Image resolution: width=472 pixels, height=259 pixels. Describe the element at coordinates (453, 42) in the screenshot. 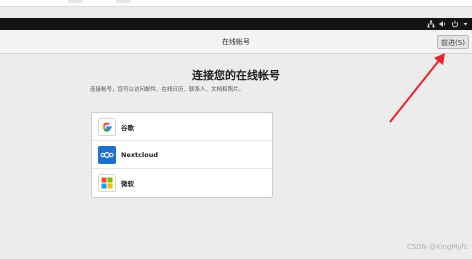

I see `previous-button: 前进(S)` at that location.